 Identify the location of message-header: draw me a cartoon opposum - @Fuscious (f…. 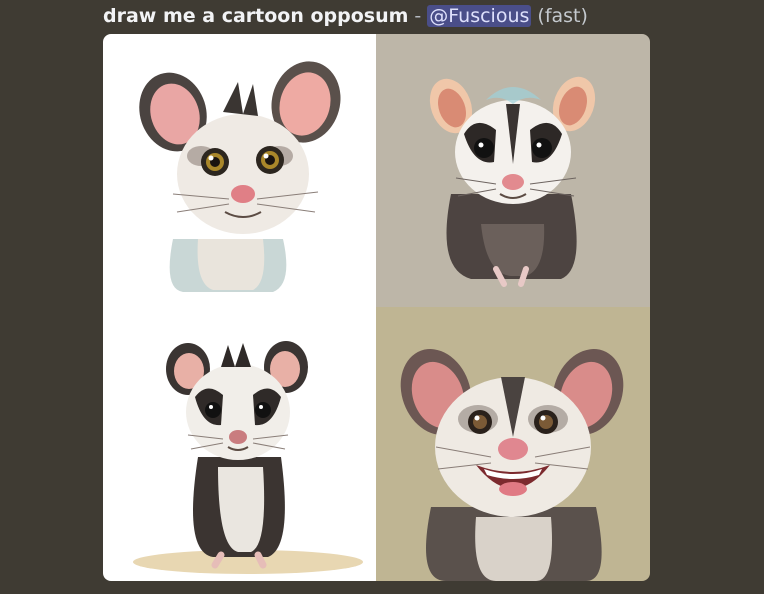
(345, 16).